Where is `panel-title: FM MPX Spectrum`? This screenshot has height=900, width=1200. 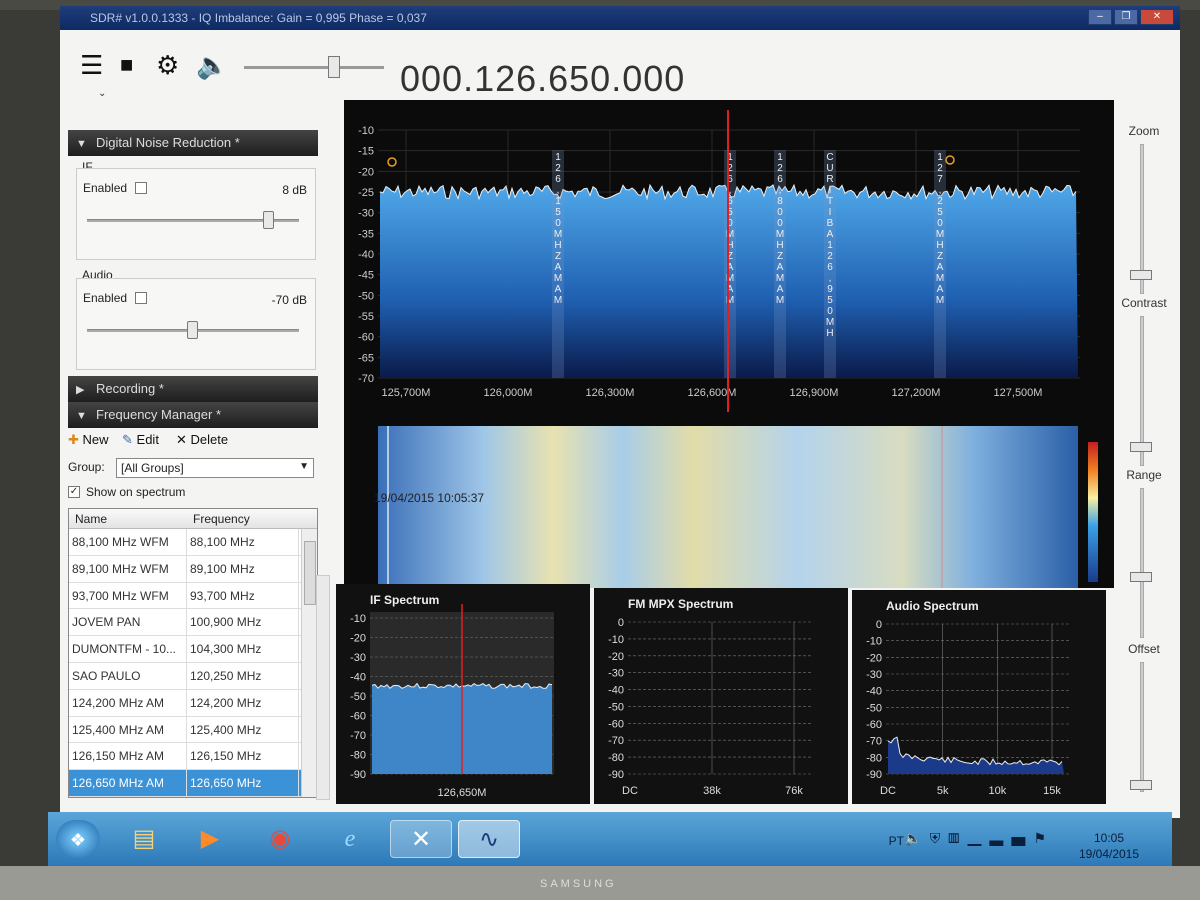 panel-title: FM MPX Spectrum is located at coordinates (680, 604).